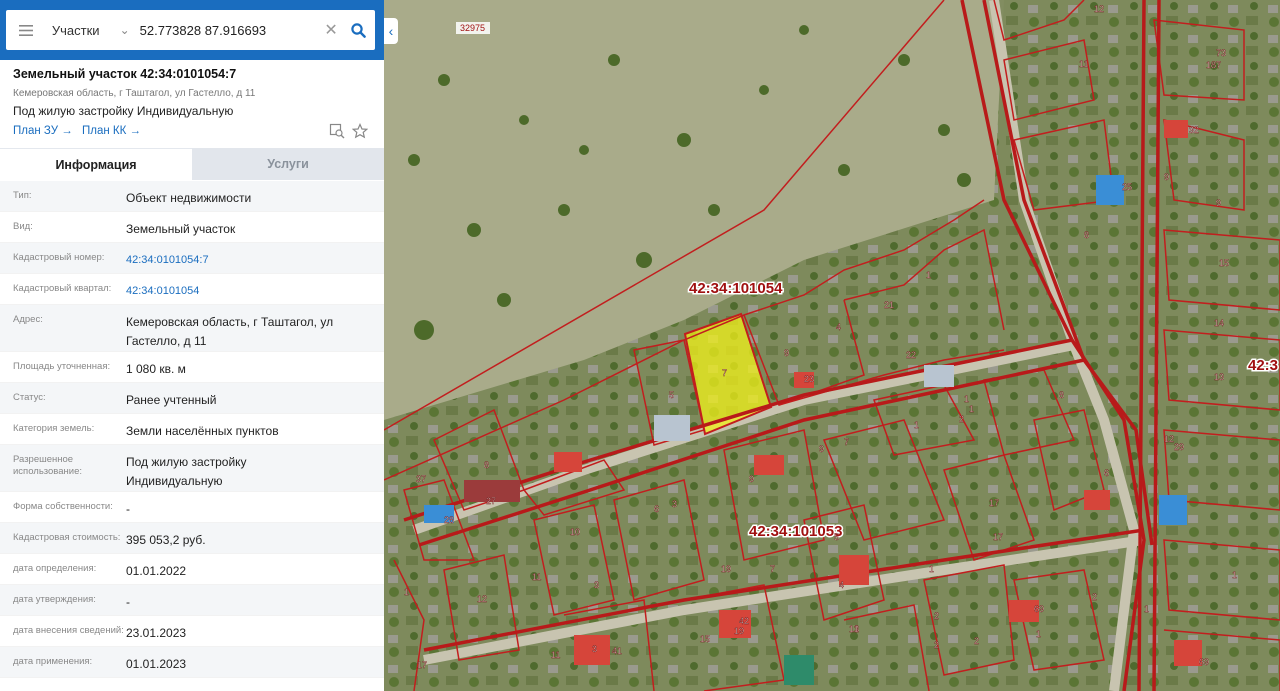 The image size is (1280, 691). What do you see at coordinates (54, 599) in the screenshot?
I see `label-approval-date: дата утверждения:` at bounding box center [54, 599].